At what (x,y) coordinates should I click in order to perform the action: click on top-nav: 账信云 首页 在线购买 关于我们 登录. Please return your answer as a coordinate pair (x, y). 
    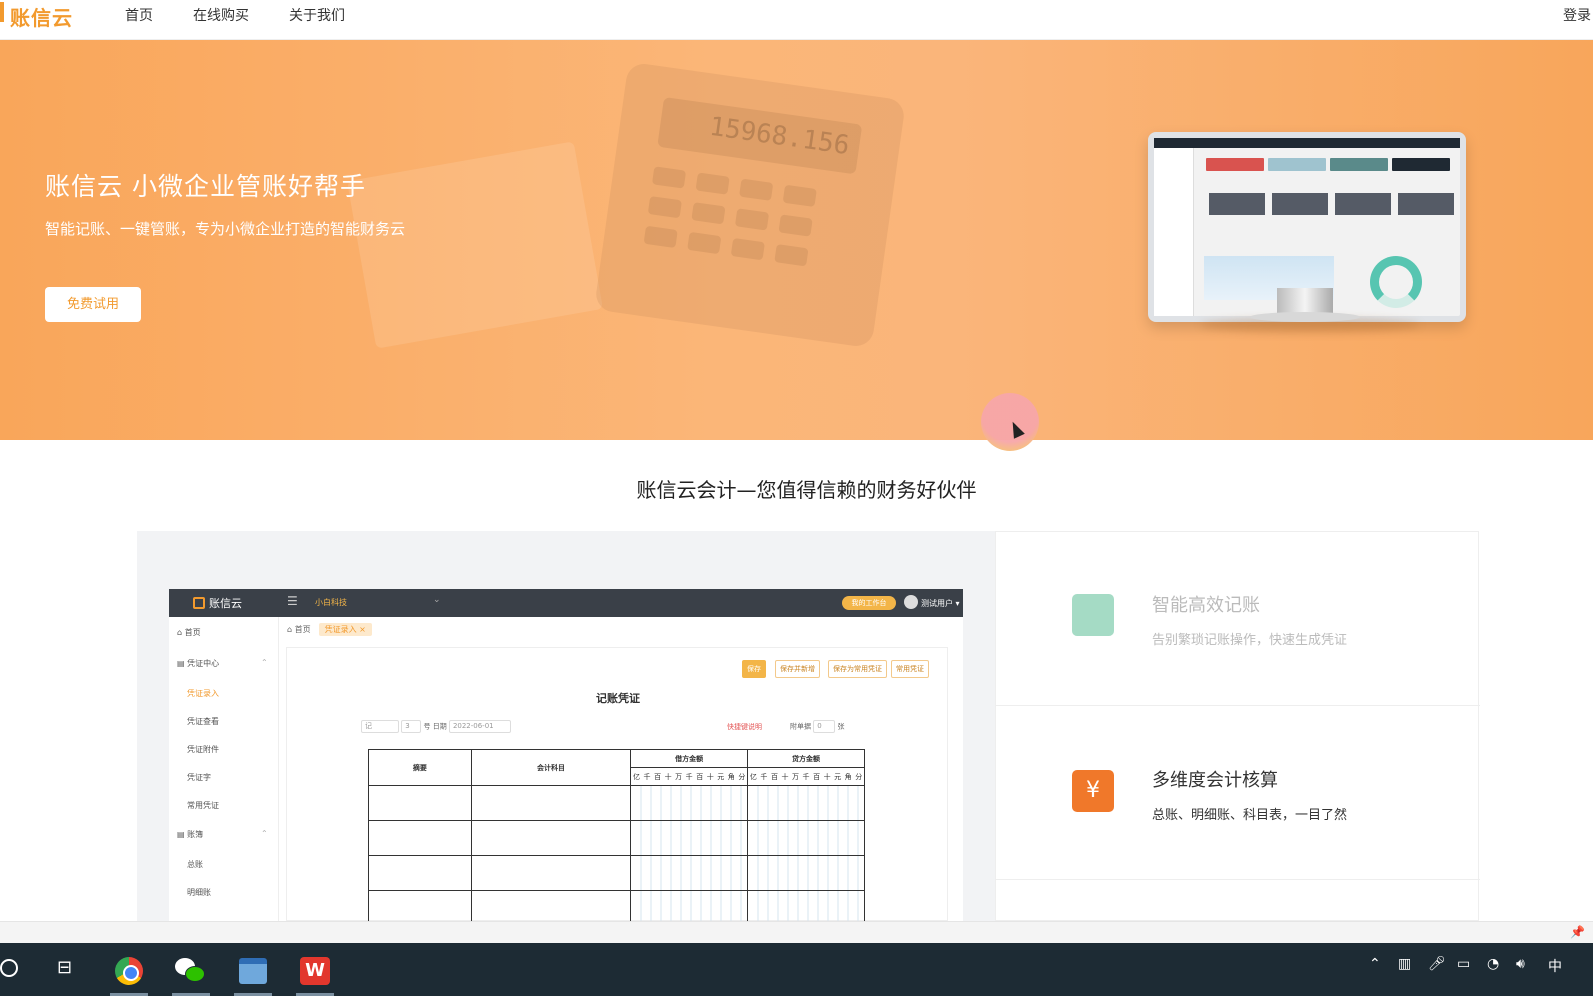
    Looking at the image, I should click on (796, 20).